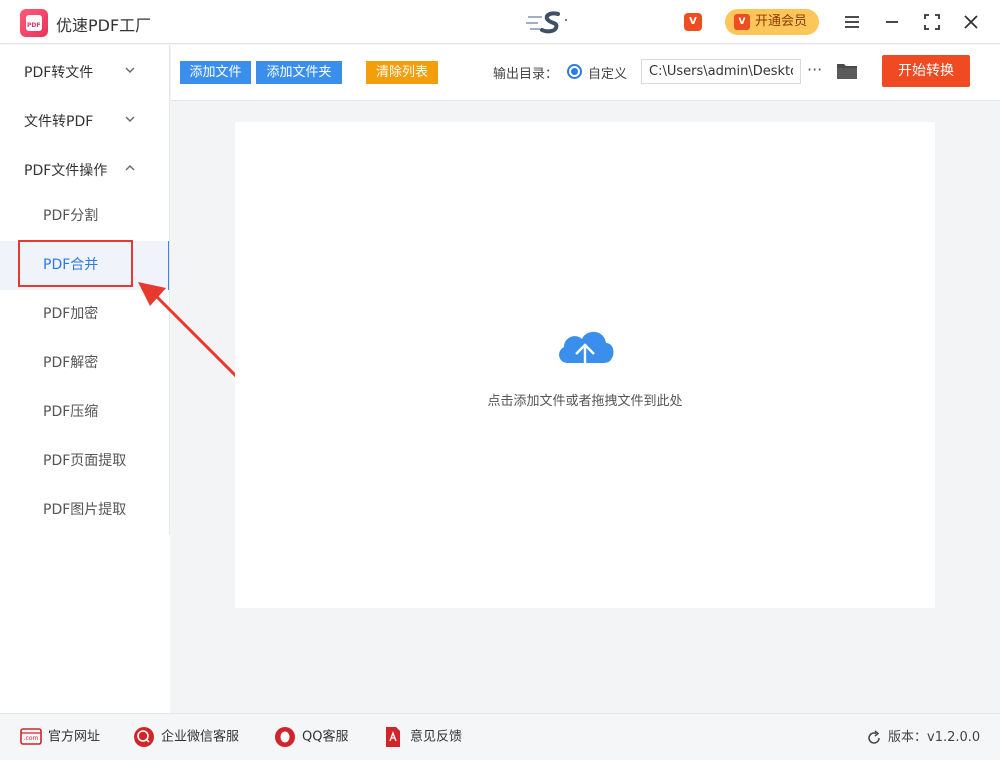 The height and width of the screenshot is (760, 1000). Describe the element at coordinates (874, 737) in the screenshot. I see `refresh-icon` at that location.